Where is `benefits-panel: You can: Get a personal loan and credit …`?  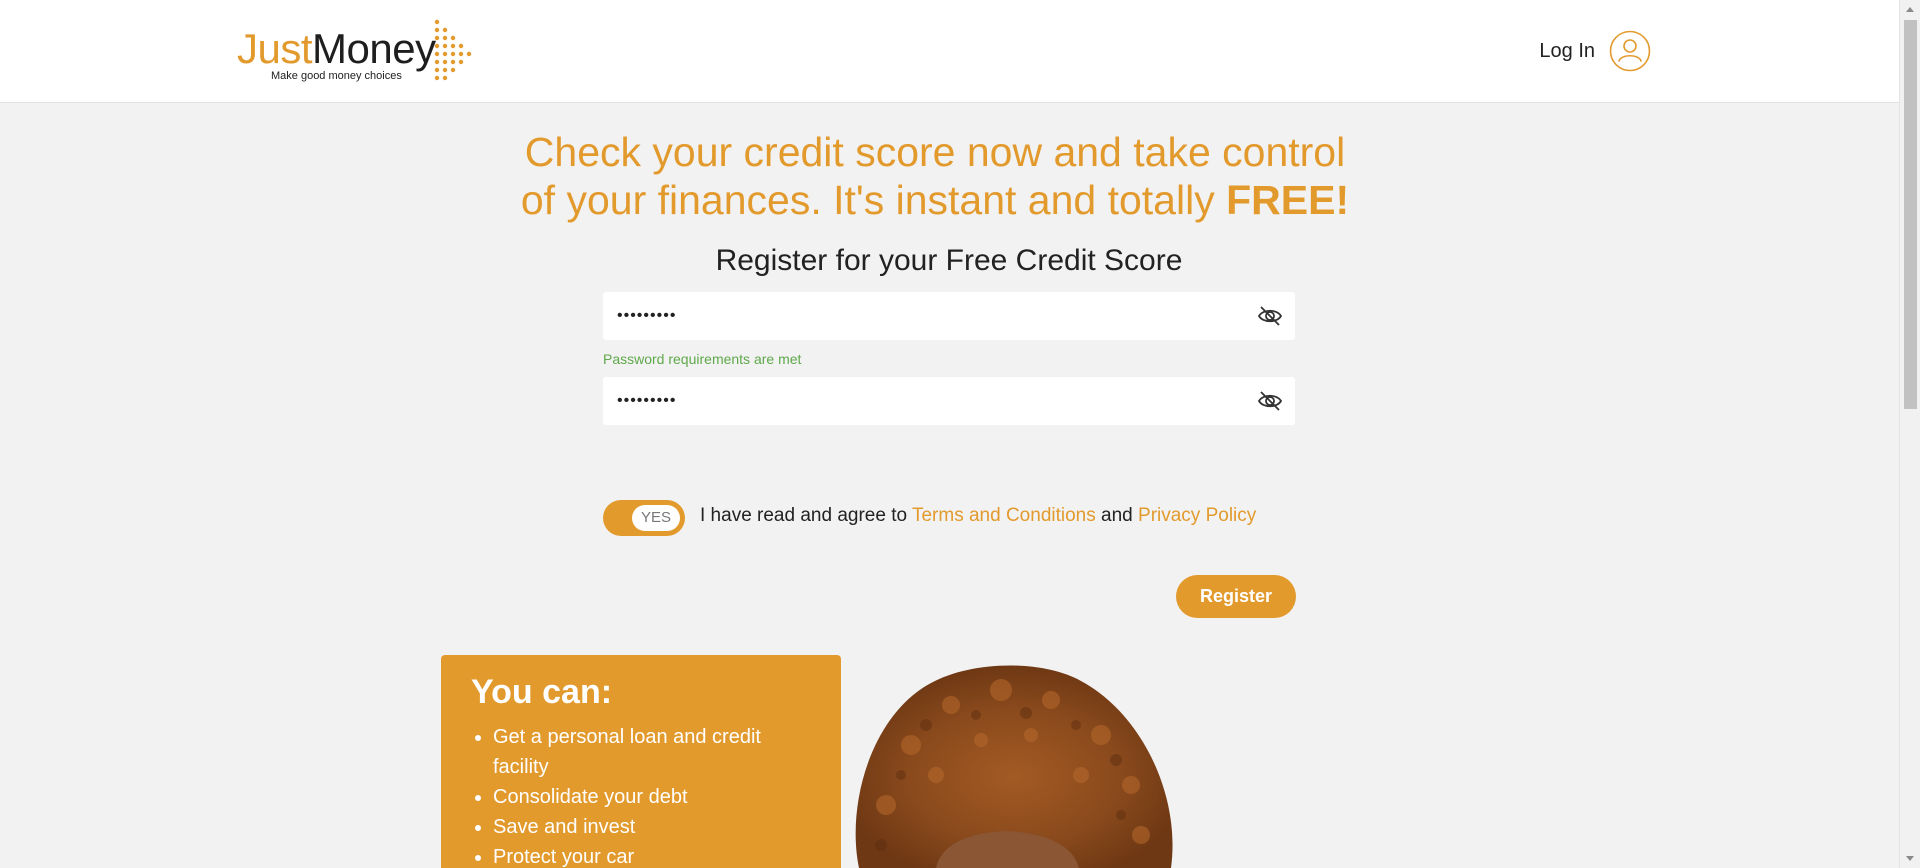 benefits-panel: You can: Get a personal loan and credit … is located at coordinates (641, 761).